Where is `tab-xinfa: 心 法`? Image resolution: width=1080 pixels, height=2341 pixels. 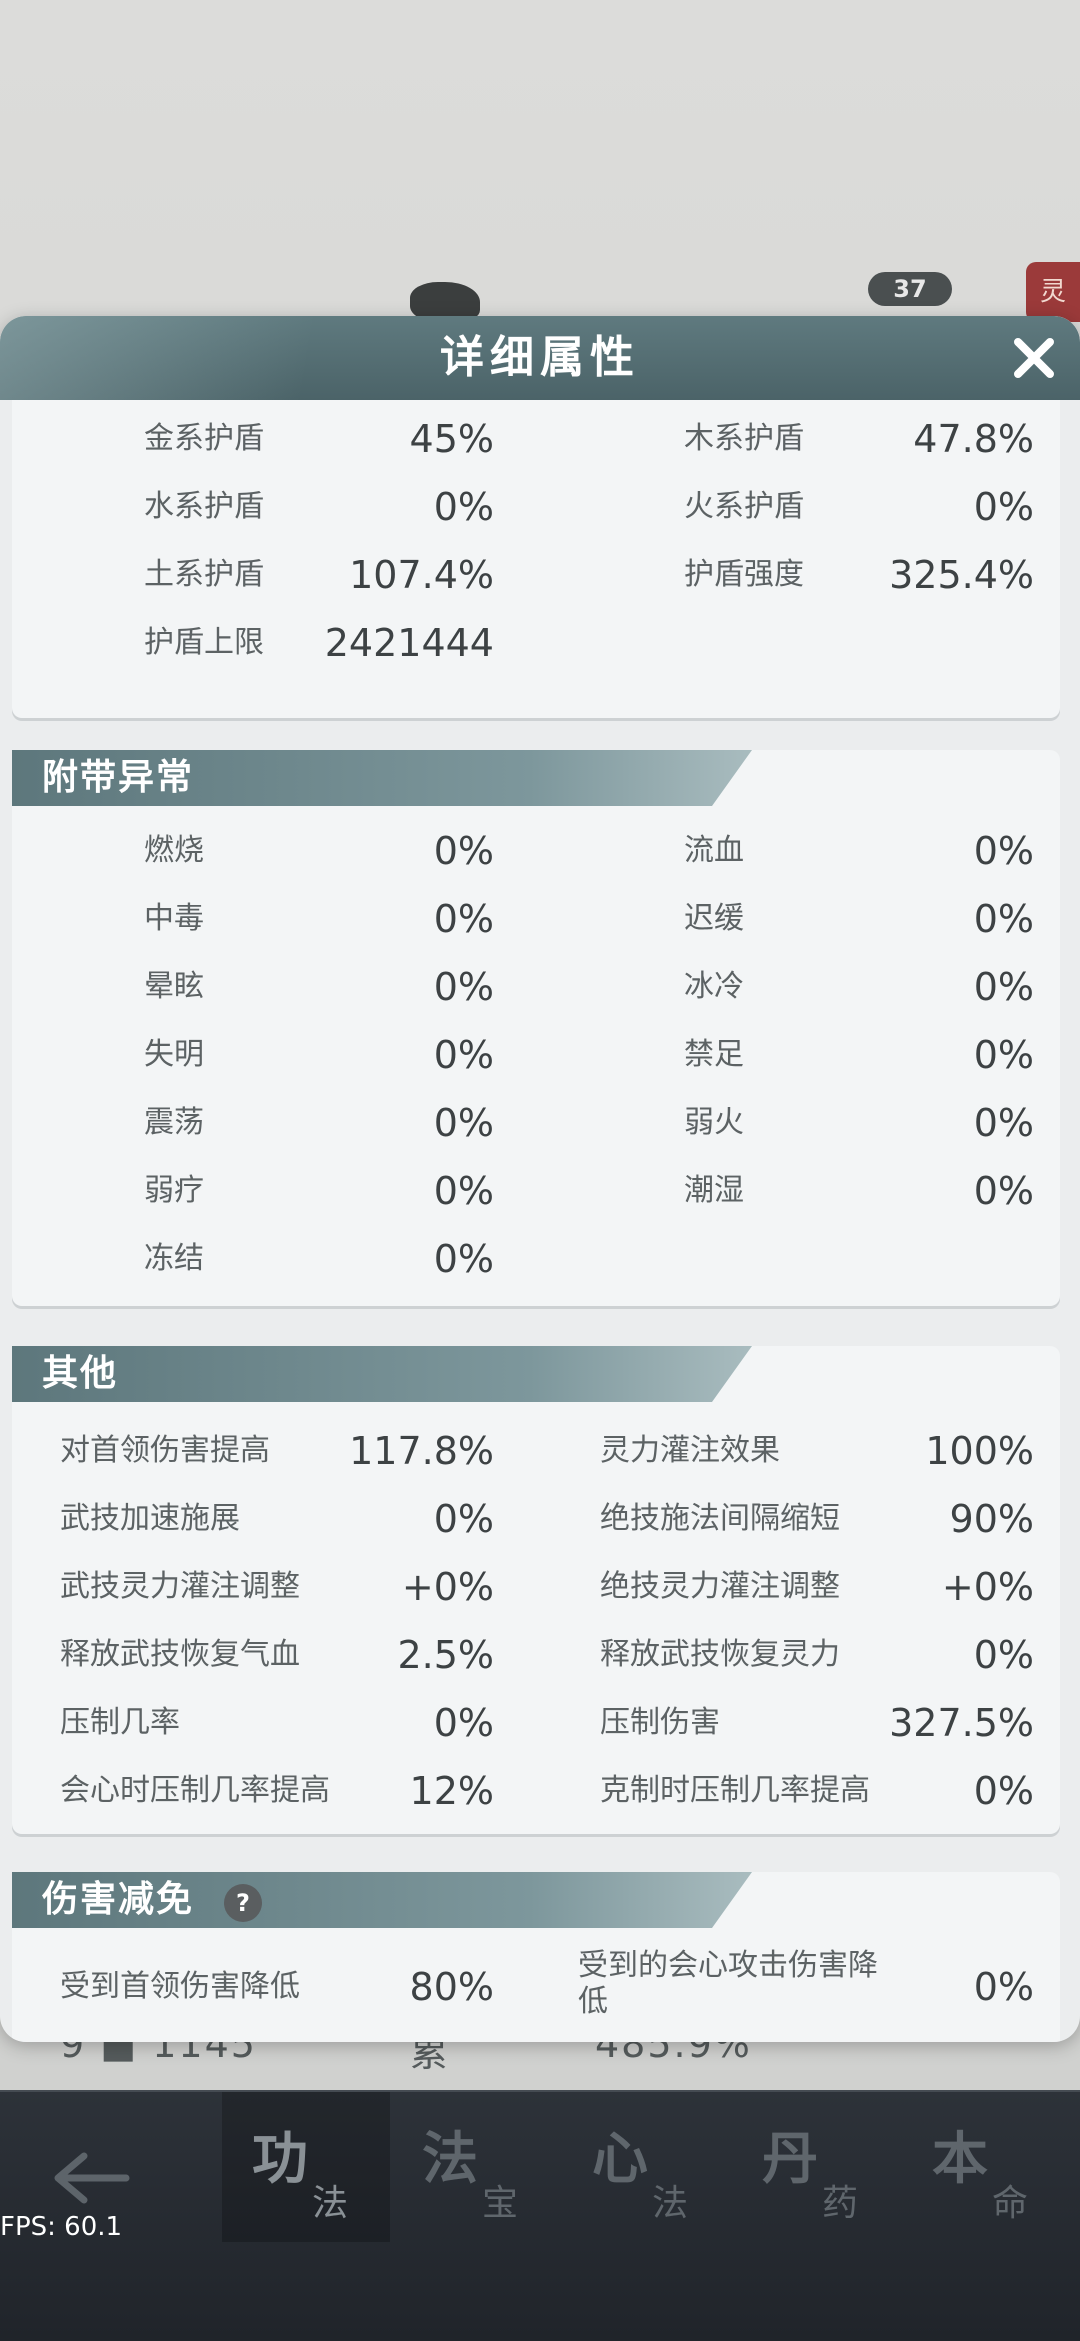
tab-xinfa: 心 法 is located at coordinates (646, 2167).